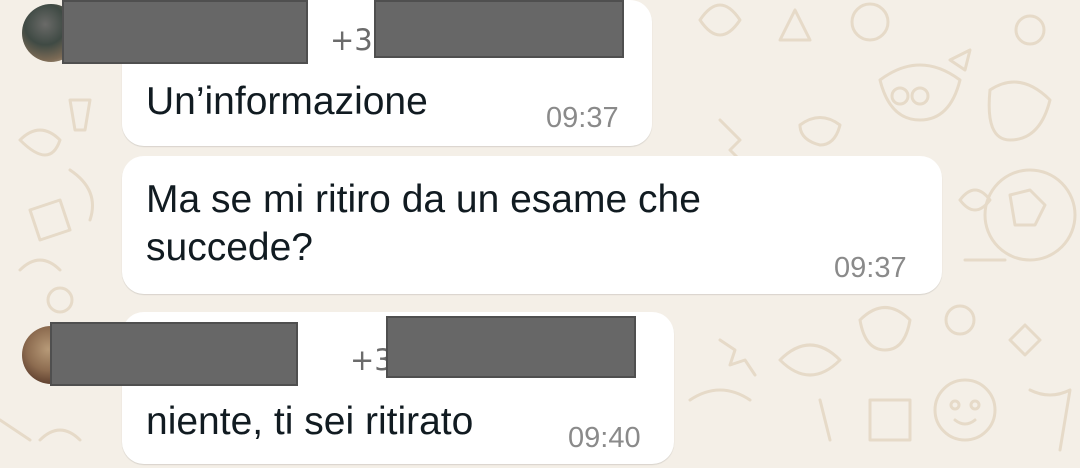 This screenshot has width=1080, height=468. Describe the element at coordinates (287, 101) in the screenshot. I see `message-text: Un’informazione` at that location.